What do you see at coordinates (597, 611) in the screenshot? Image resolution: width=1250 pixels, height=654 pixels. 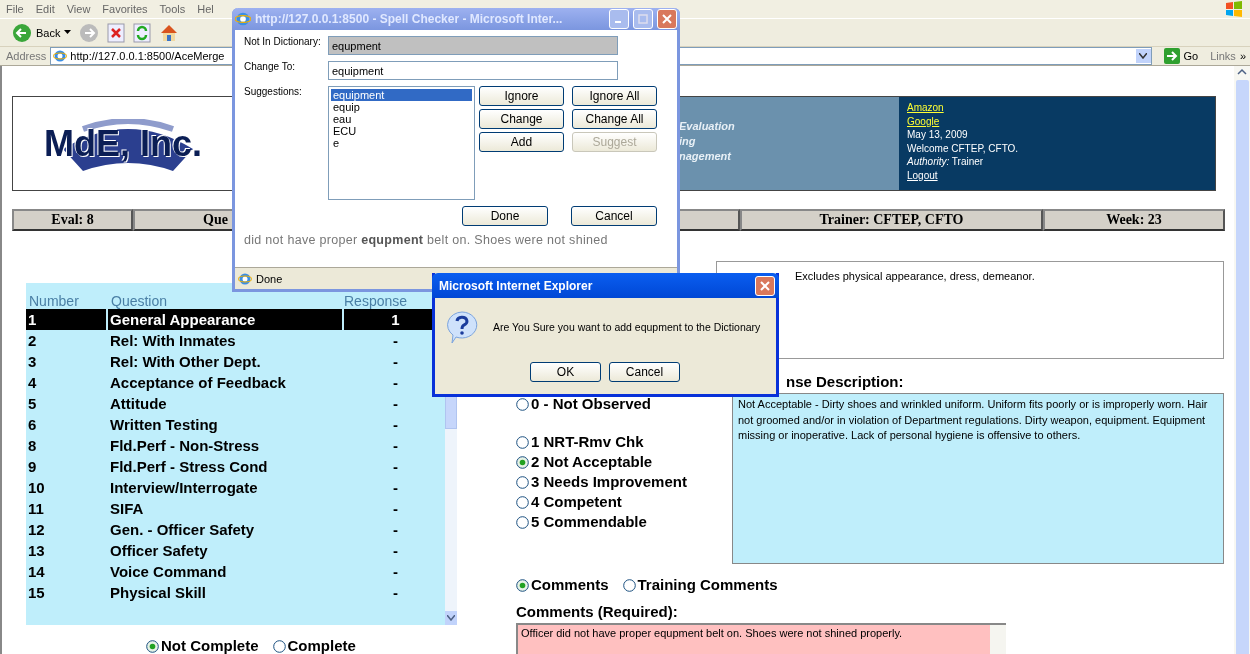 I see `comments-label: Comments (Required):` at bounding box center [597, 611].